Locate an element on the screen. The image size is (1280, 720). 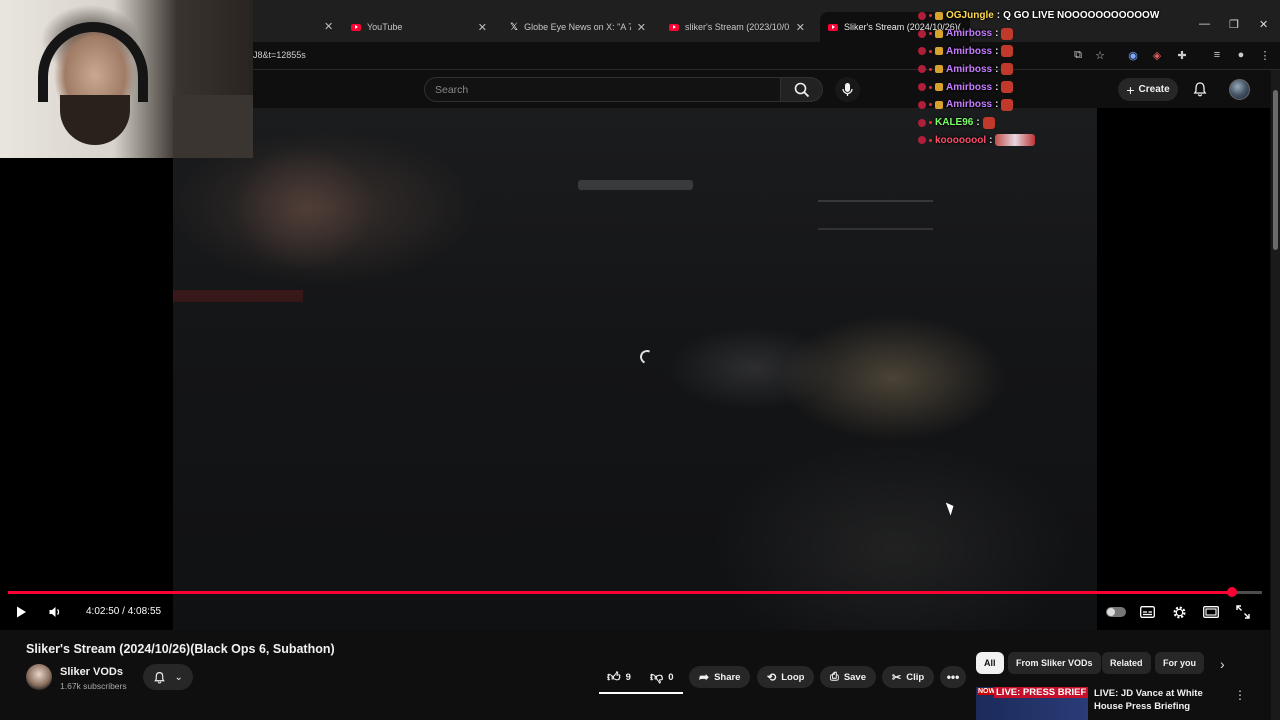
volume-button is located at coordinates (55, 612).